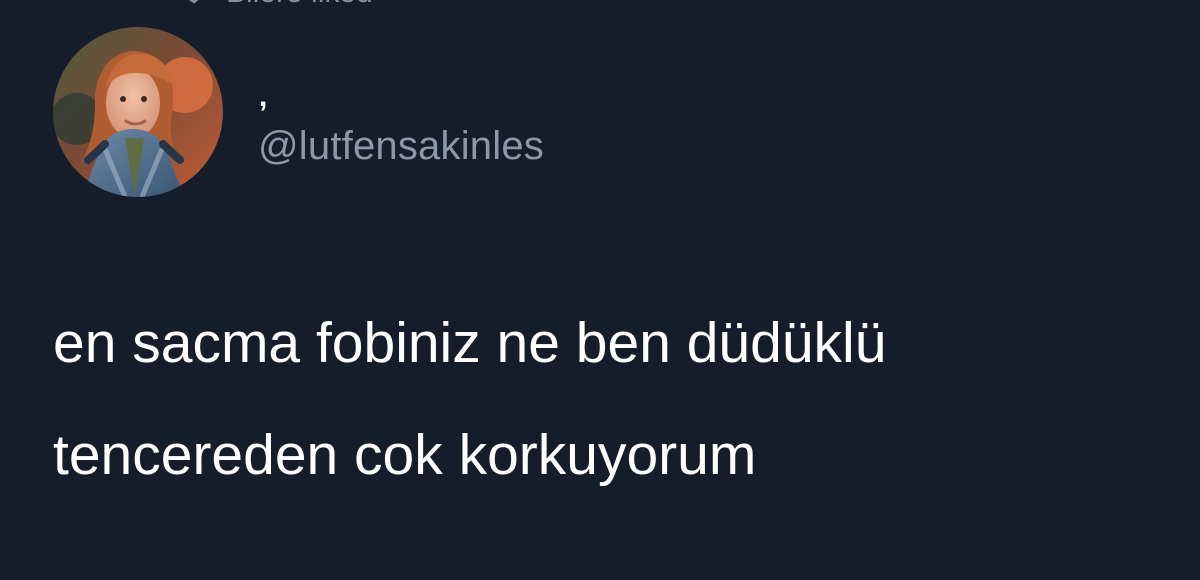  Describe the element at coordinates (299, 4) in the screenshot. I see `social-context-text: Bilere liked` at that location.